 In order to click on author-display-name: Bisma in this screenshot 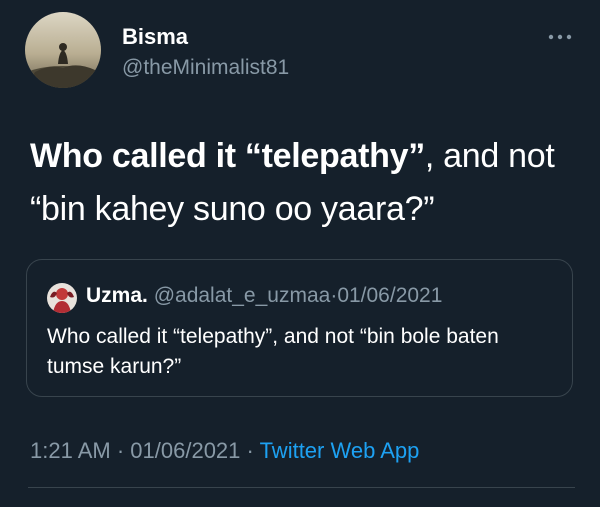, I will do `click(155, 37)`.